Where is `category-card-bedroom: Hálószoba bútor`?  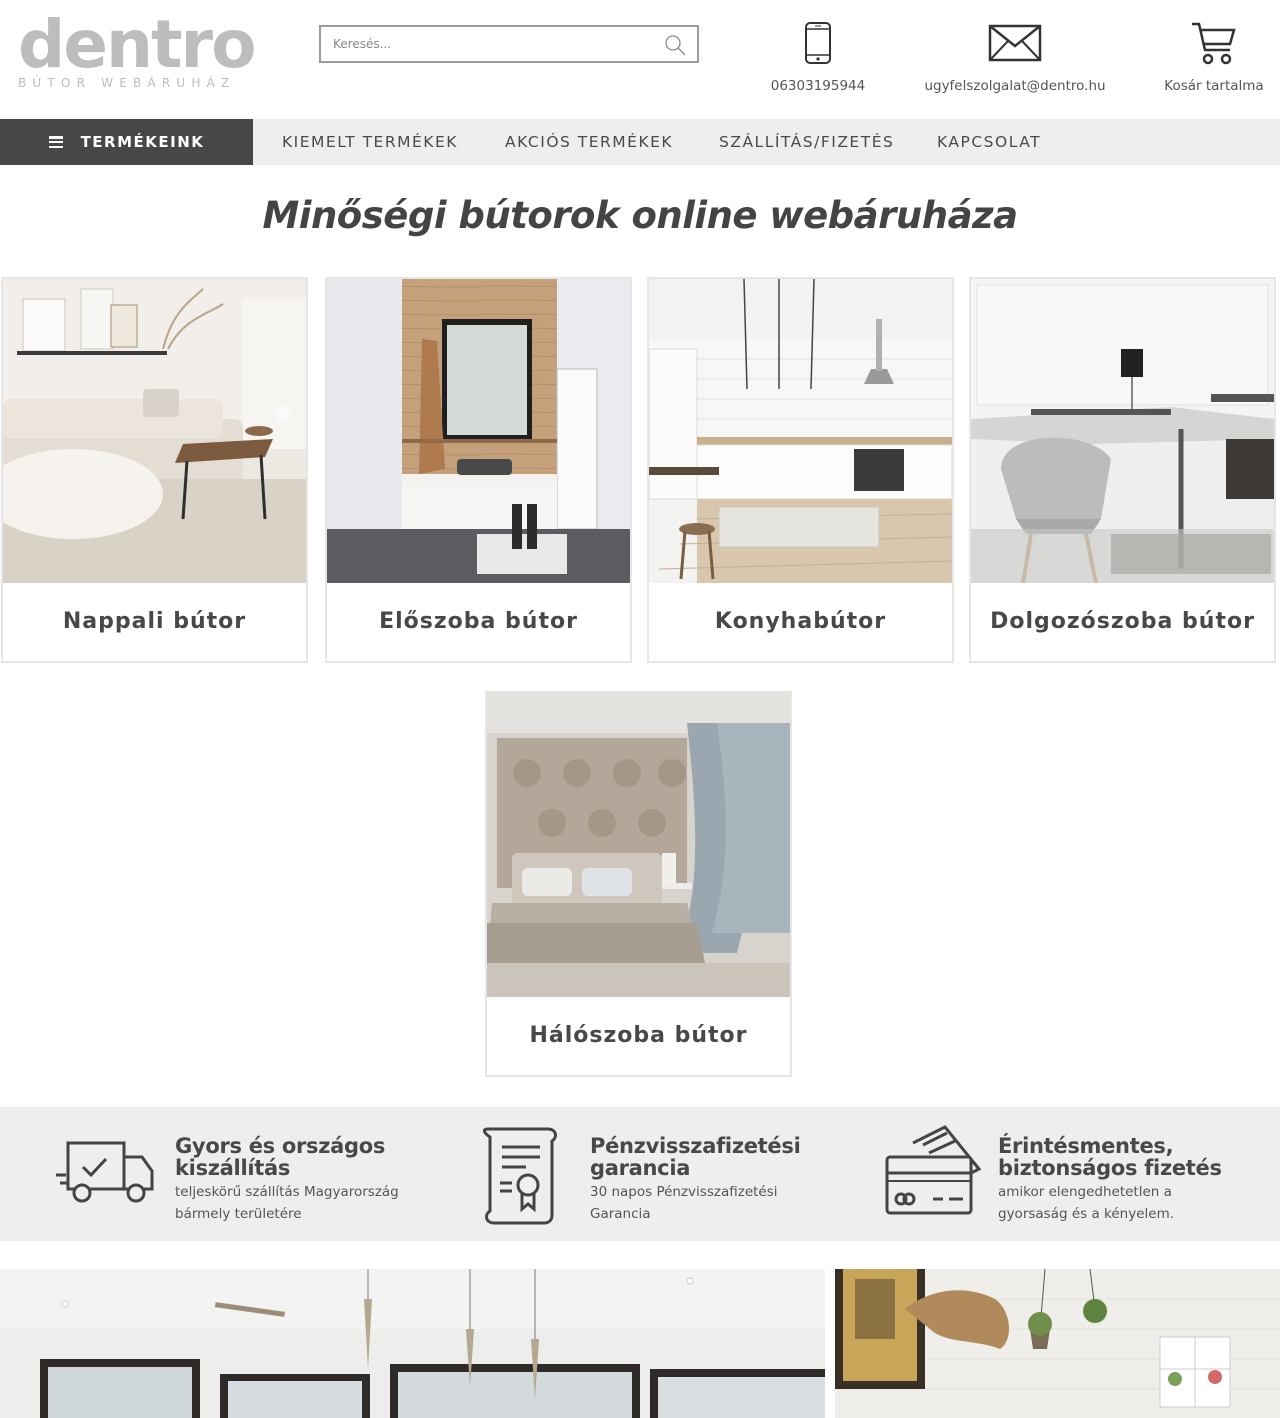 category-card-bedroom: Hálószoba bútor is located at coordinates (638, 884).